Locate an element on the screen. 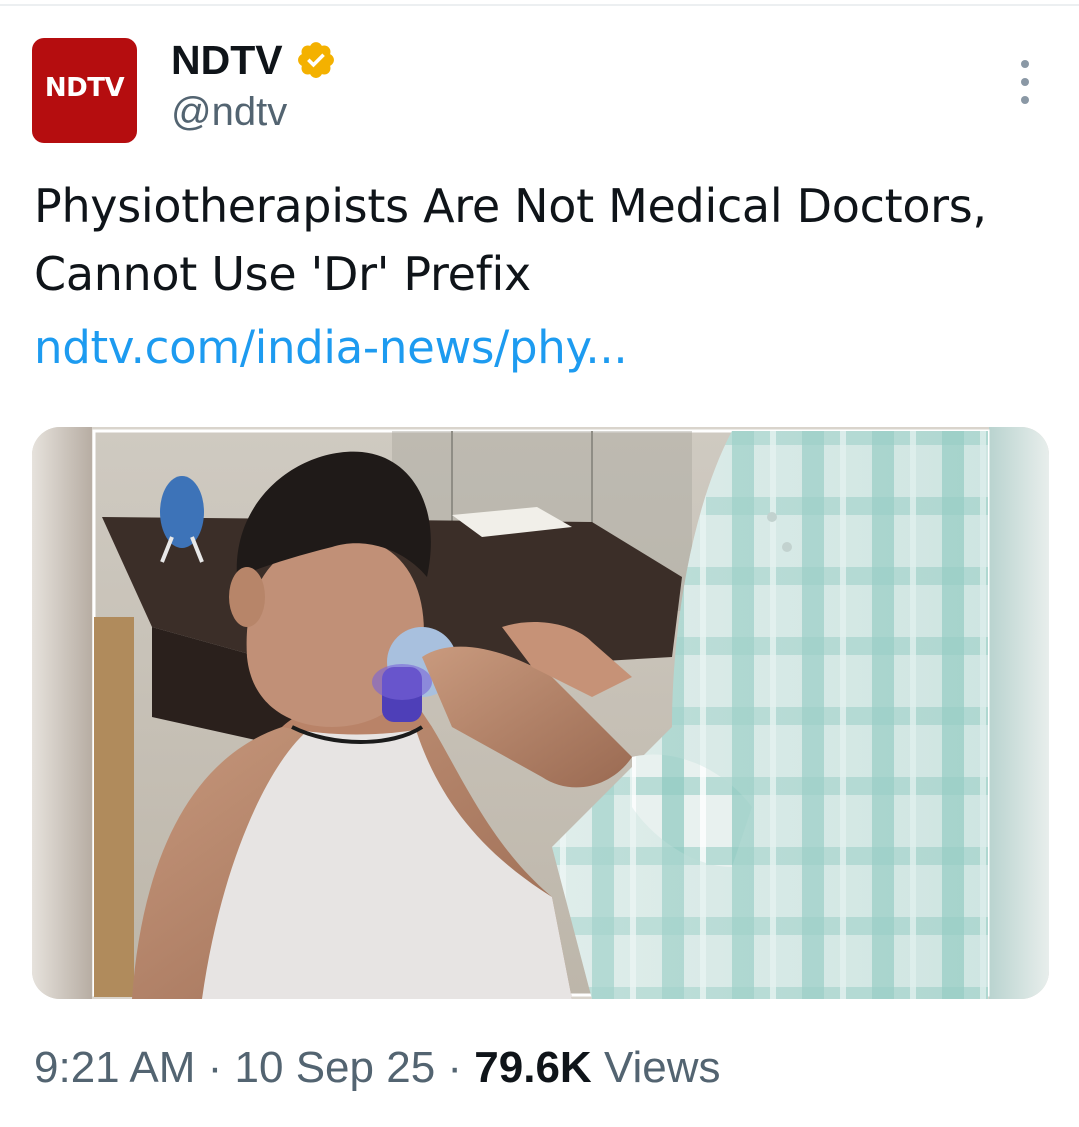 The width and height of the screenshot is (1079, 1127). avatar: NDTV is located at coordinates (84, 90).